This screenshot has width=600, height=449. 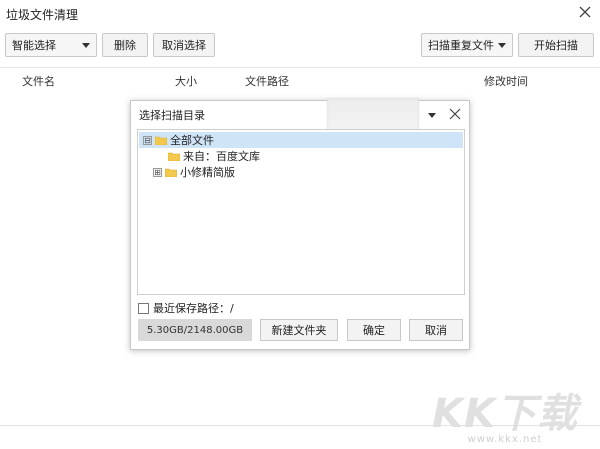 What do you see at coordinates (143, 308) in the screenshot?
I see `recent-path-checkbox` at bounding box center [143, 308].